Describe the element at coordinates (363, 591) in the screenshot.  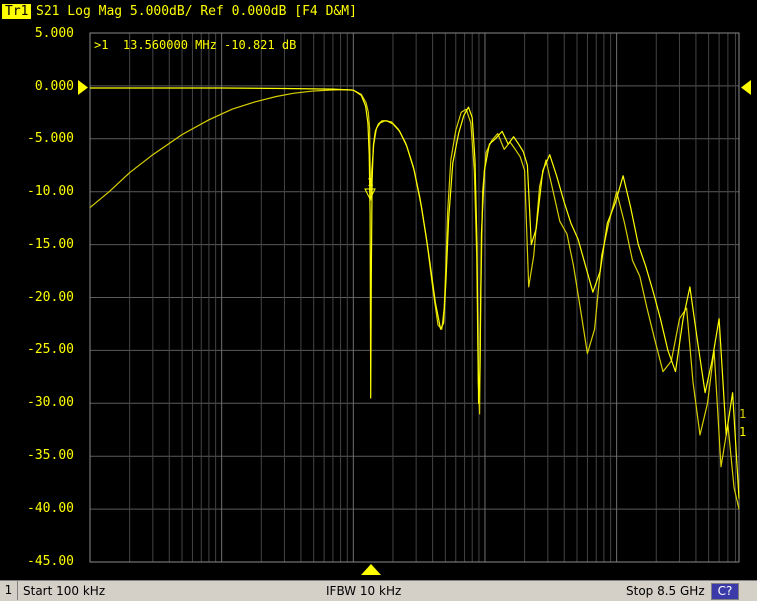
I see `ifbw-setting: IFBW 10 kHz` at that location.